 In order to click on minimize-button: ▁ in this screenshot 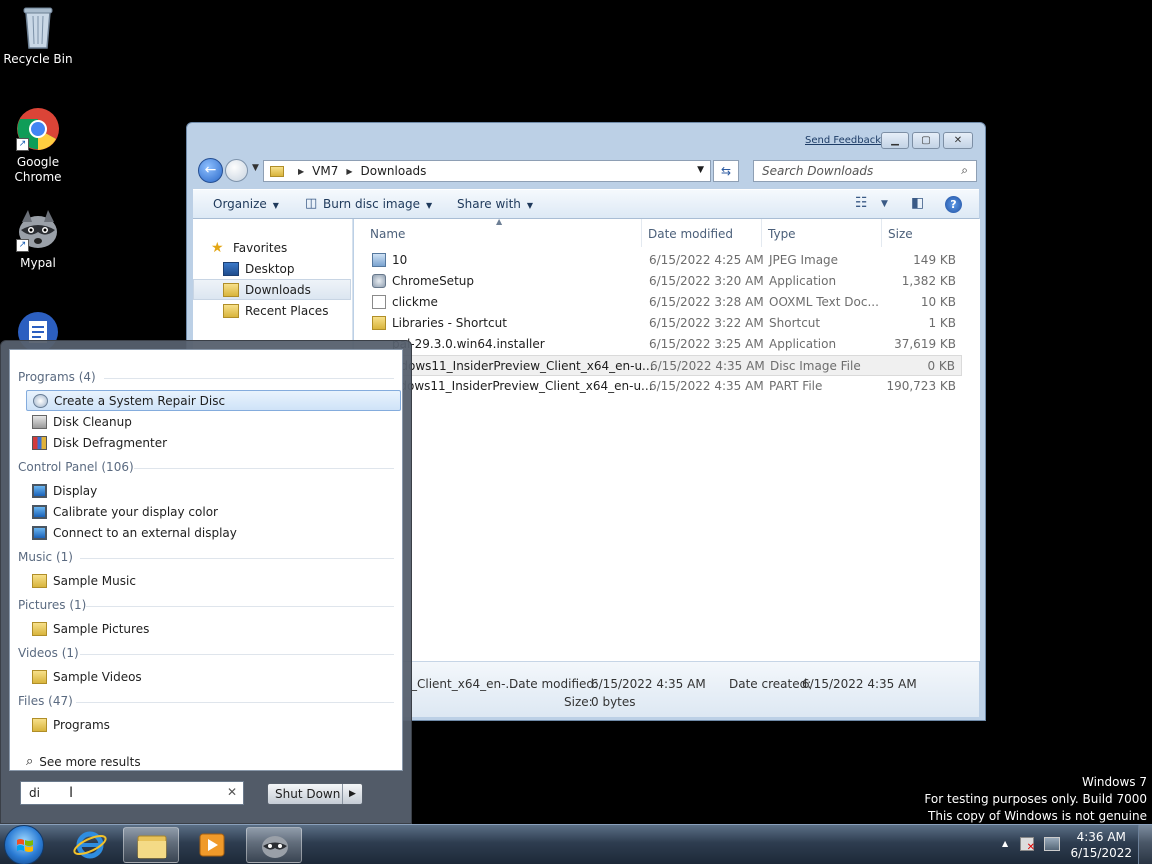, I will do `click(895, 140)`.